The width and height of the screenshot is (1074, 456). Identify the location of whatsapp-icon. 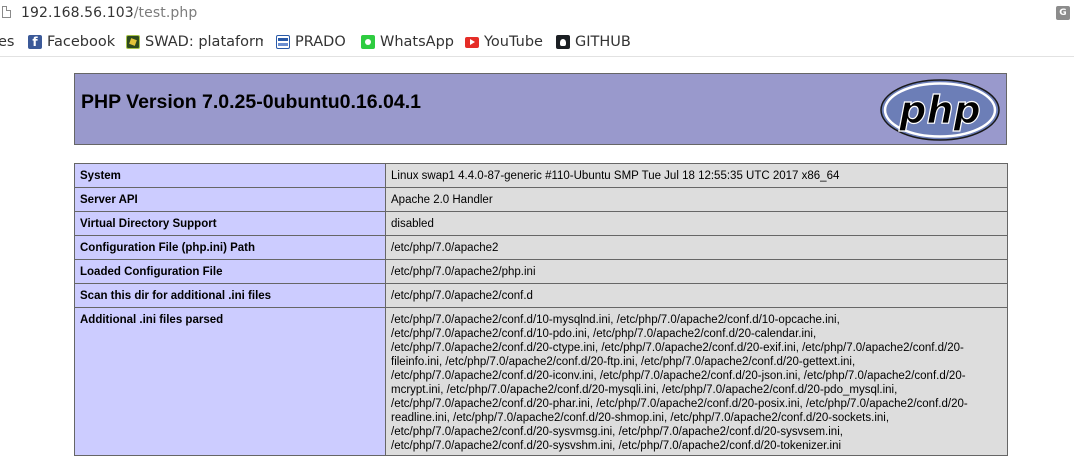
(368, 42).